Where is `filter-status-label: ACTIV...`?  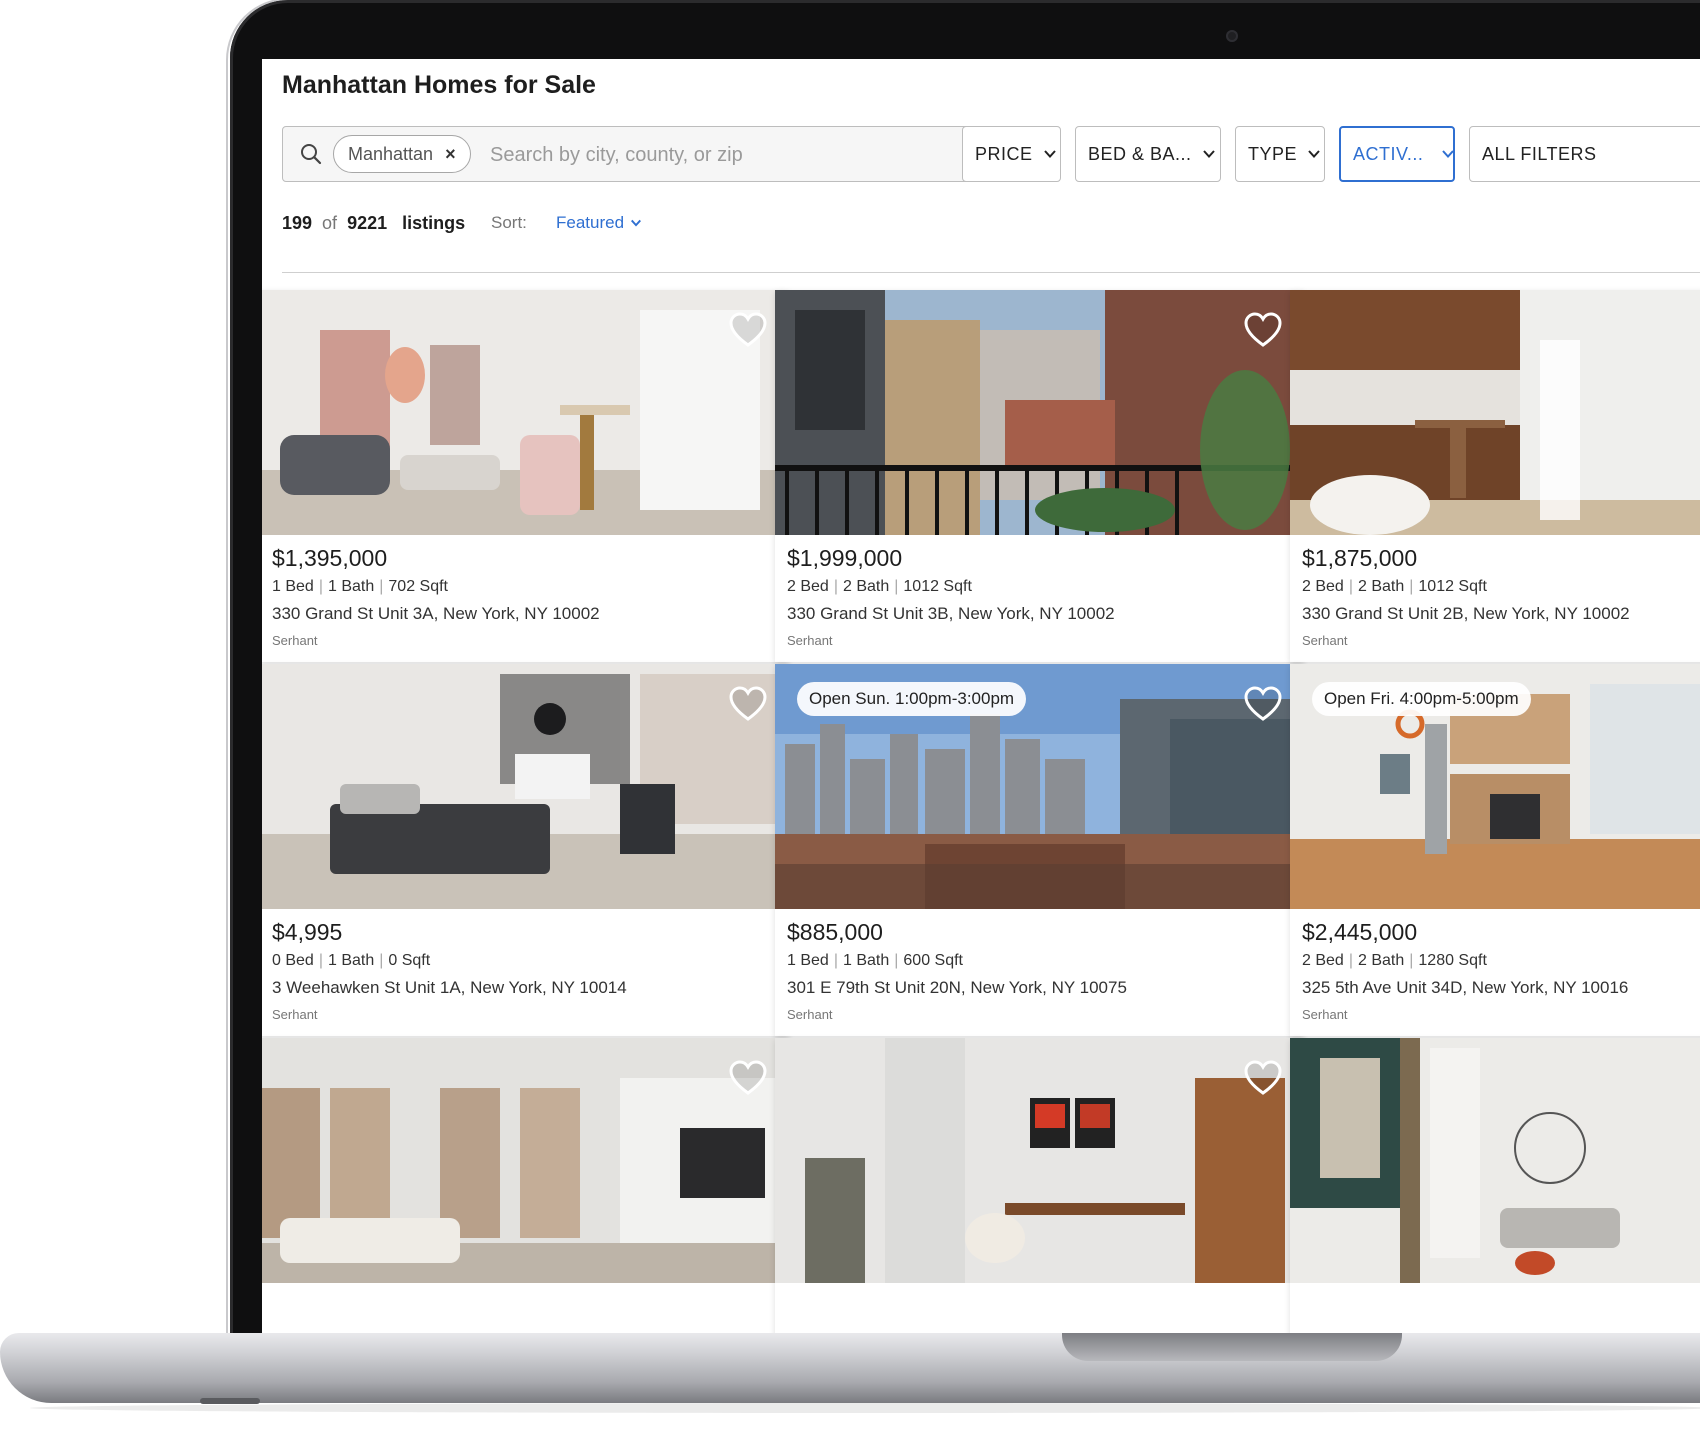 filter-status-label: ACTIV... is located at coordinates (1388, 153).